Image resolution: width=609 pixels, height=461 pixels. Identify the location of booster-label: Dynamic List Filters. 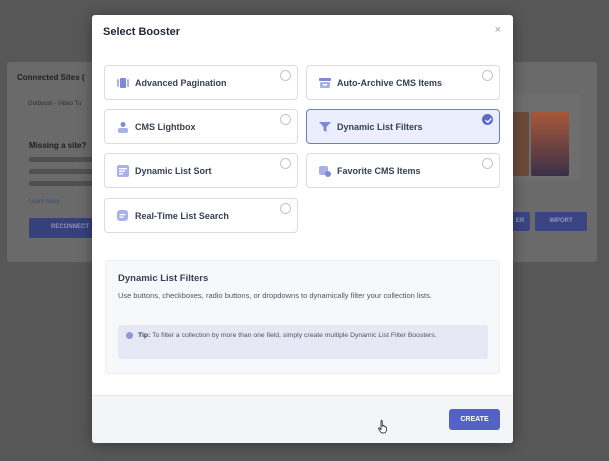
(380, 127).